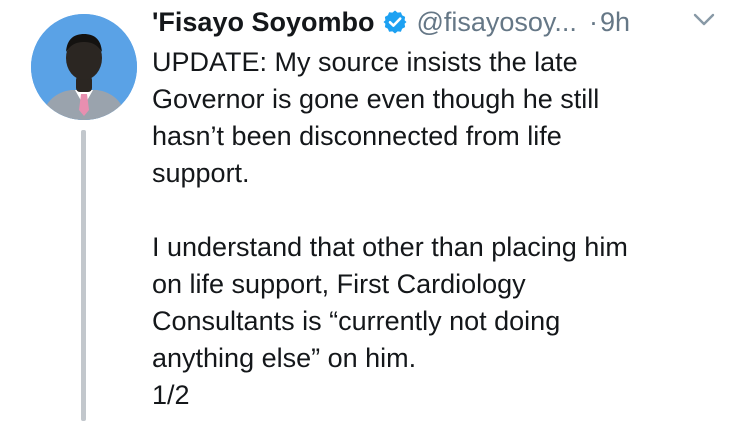 This screenshot has height=421, width=750. Describe the element at coordinates (83, 275) in the screenshot. I see `thread-connector-line` at that location.